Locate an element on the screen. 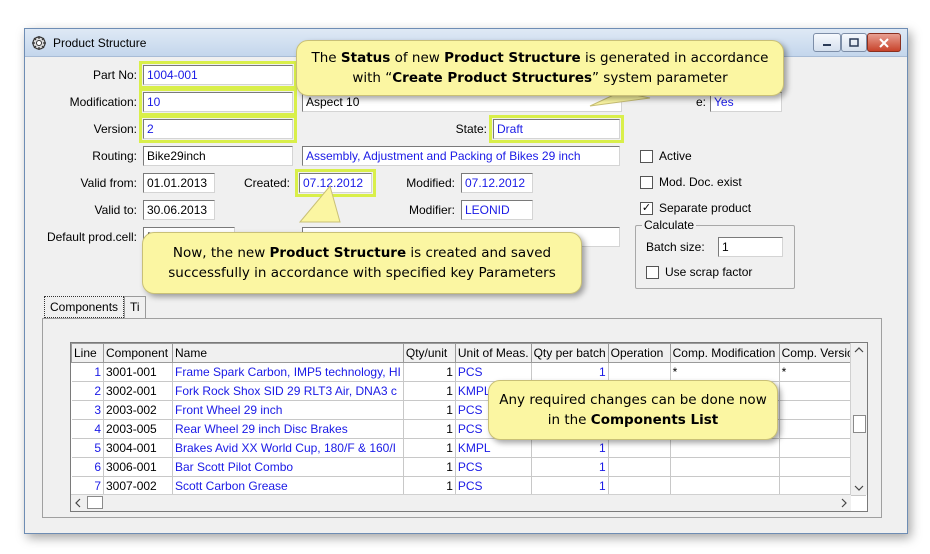 The width and height of the screenshot is (930, 554). cell-line: 7 is located at coordinates (87, 486).